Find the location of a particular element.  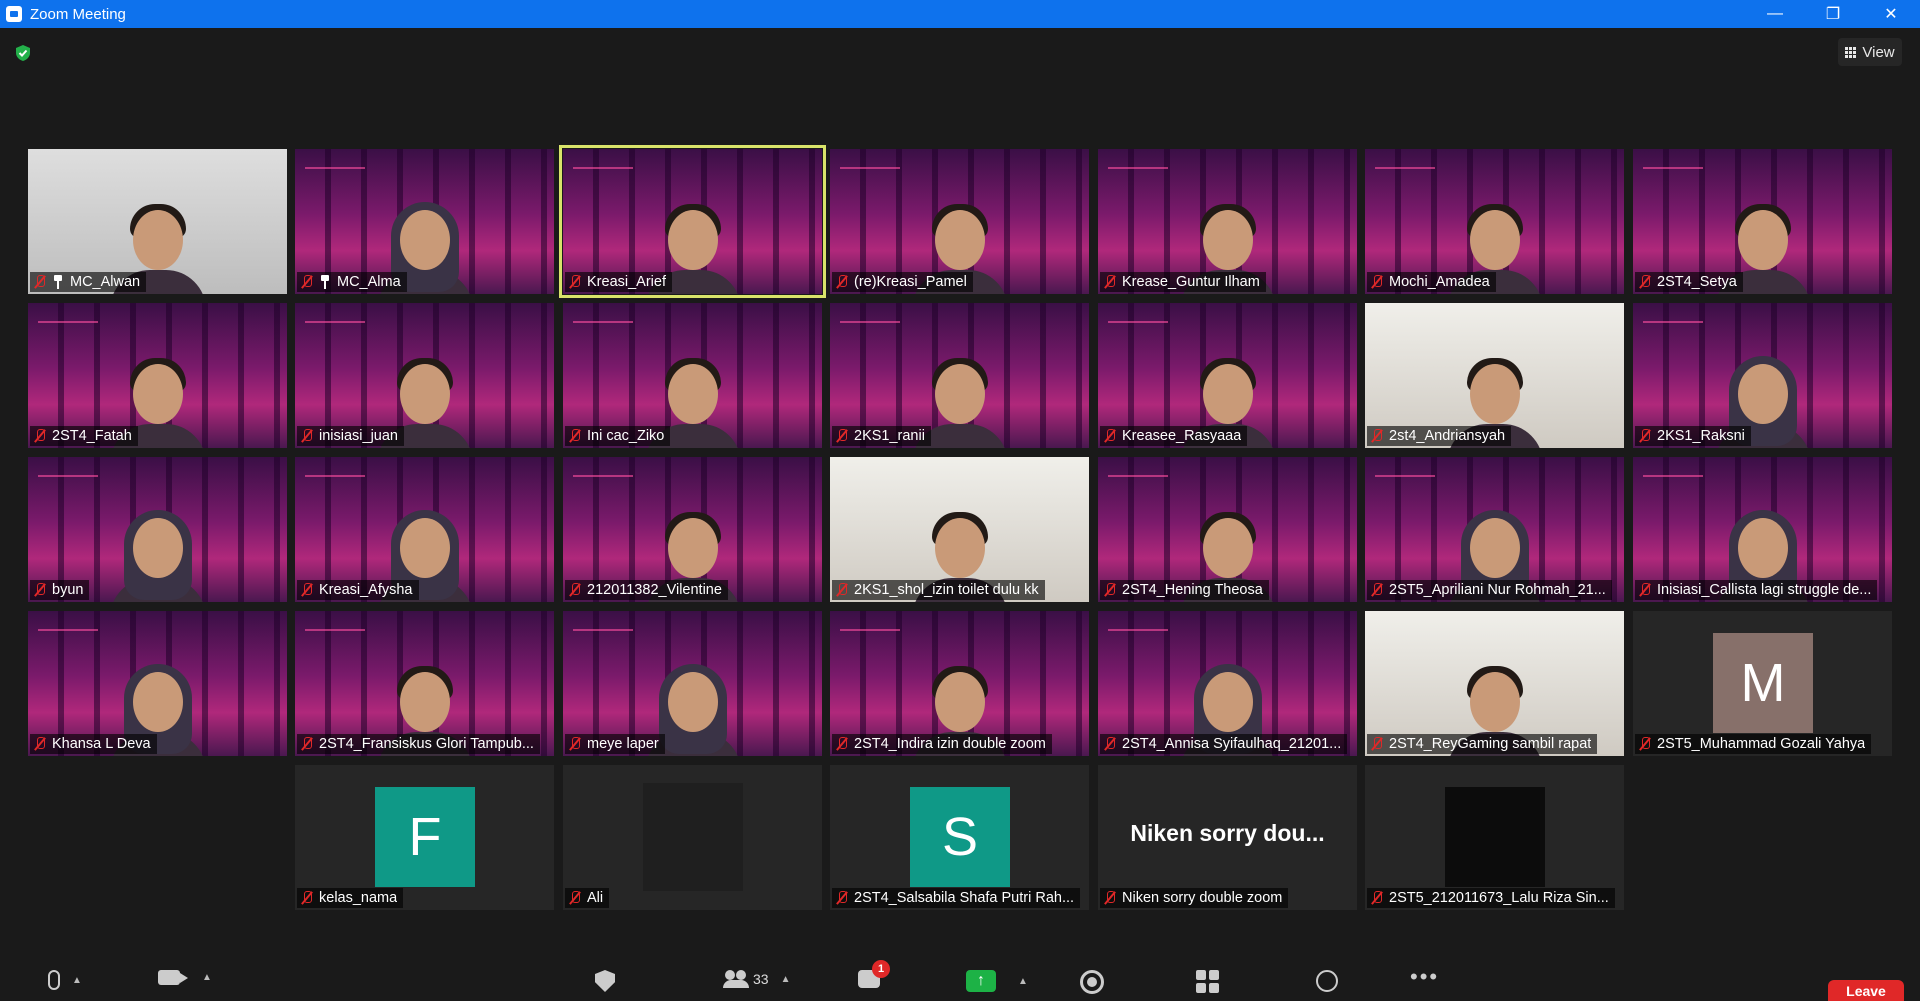

participant-name: MC_Alwan is located at coordinates (105, 282).